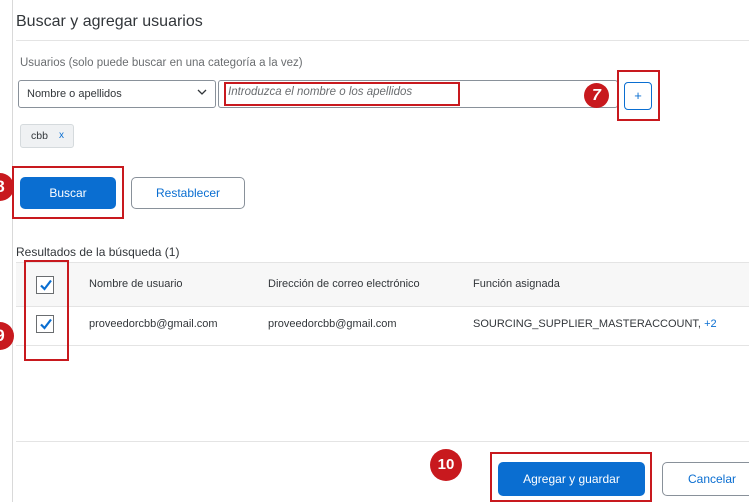 The height and width of the screenshot is (502, 749). Describe the element at coordinates (344, 284) in the screenshot. I see `column-header-email: Dirección de correo electrónico` at that location.